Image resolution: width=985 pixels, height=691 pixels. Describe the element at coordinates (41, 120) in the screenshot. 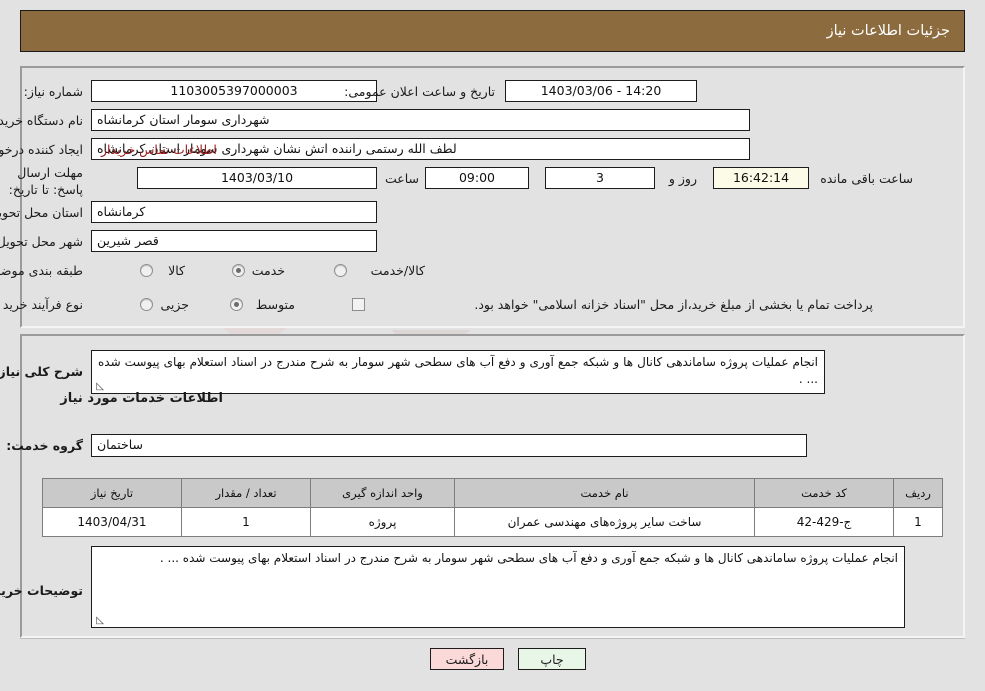

I see `buyer-org-label: نام دستگاه خریدار:` at that location.